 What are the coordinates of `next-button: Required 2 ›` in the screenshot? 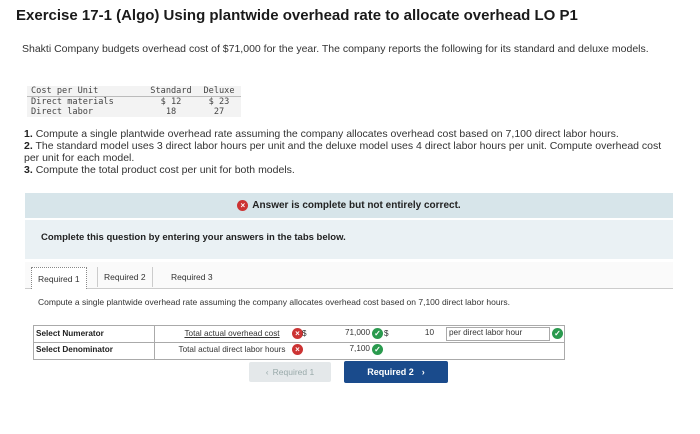 It's located at (396, 372).